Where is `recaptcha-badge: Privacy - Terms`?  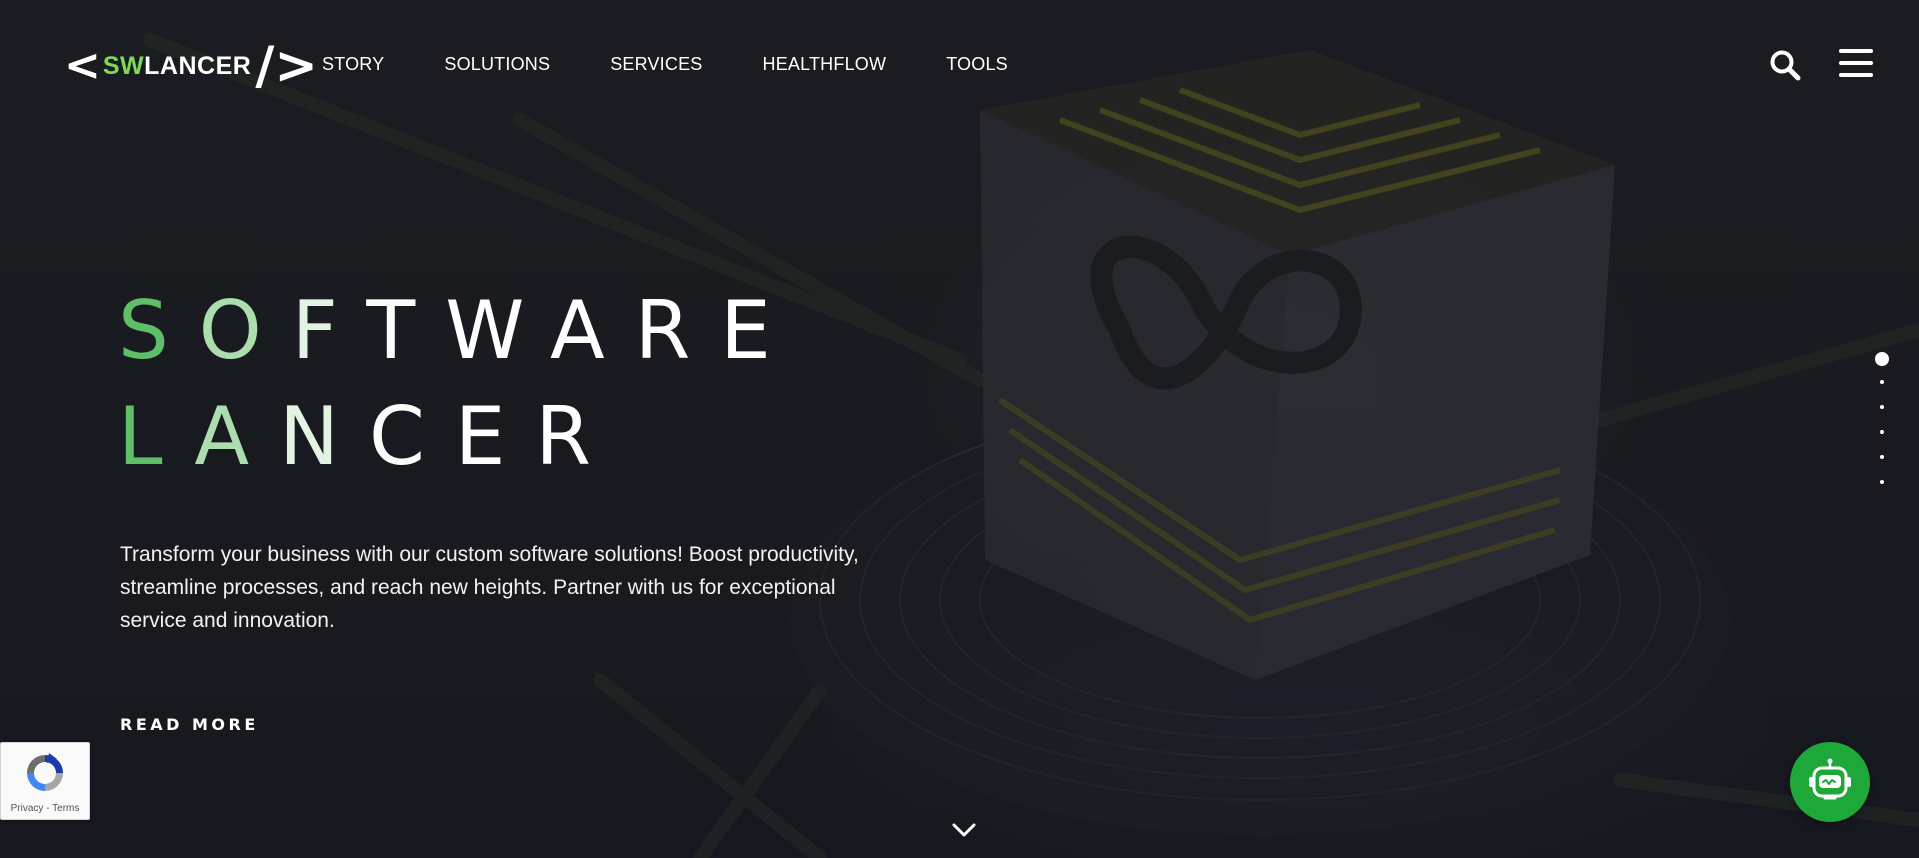 recaptcha-badge: Privacy - Terms is located at coordinates (45, 781).